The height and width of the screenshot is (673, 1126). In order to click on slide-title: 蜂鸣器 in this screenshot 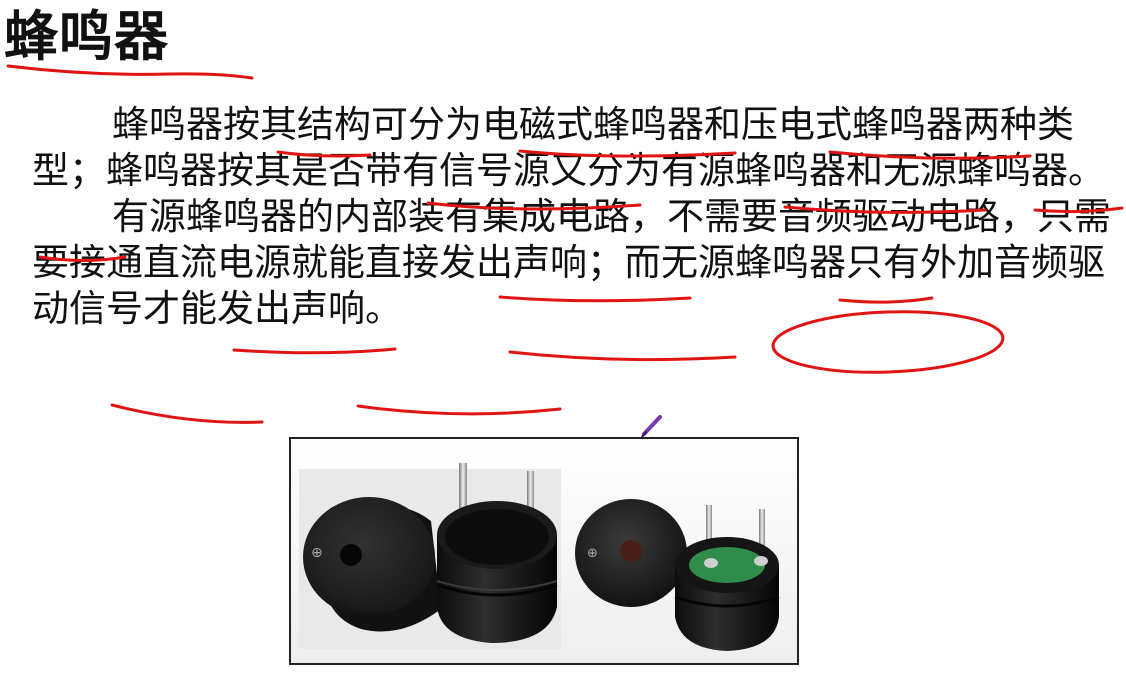, I will do `click(86, 36)`.